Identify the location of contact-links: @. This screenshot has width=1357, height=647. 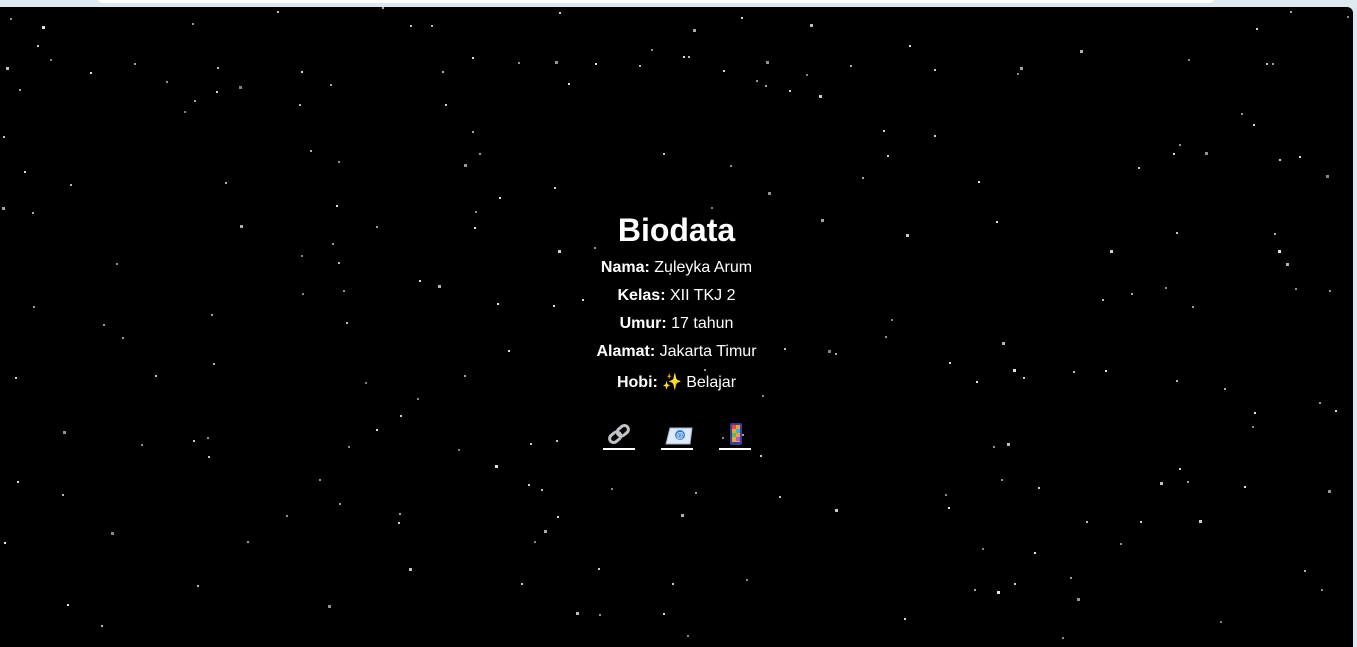
(676, 436).